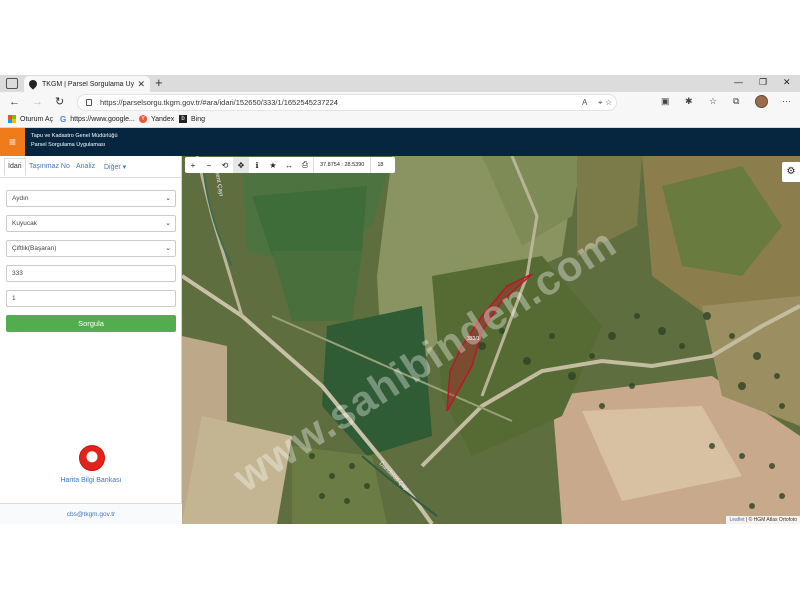  Describe the element at coordinates (473, 339) in the screenshot. I see `parcel-label: 333/1` at that location.